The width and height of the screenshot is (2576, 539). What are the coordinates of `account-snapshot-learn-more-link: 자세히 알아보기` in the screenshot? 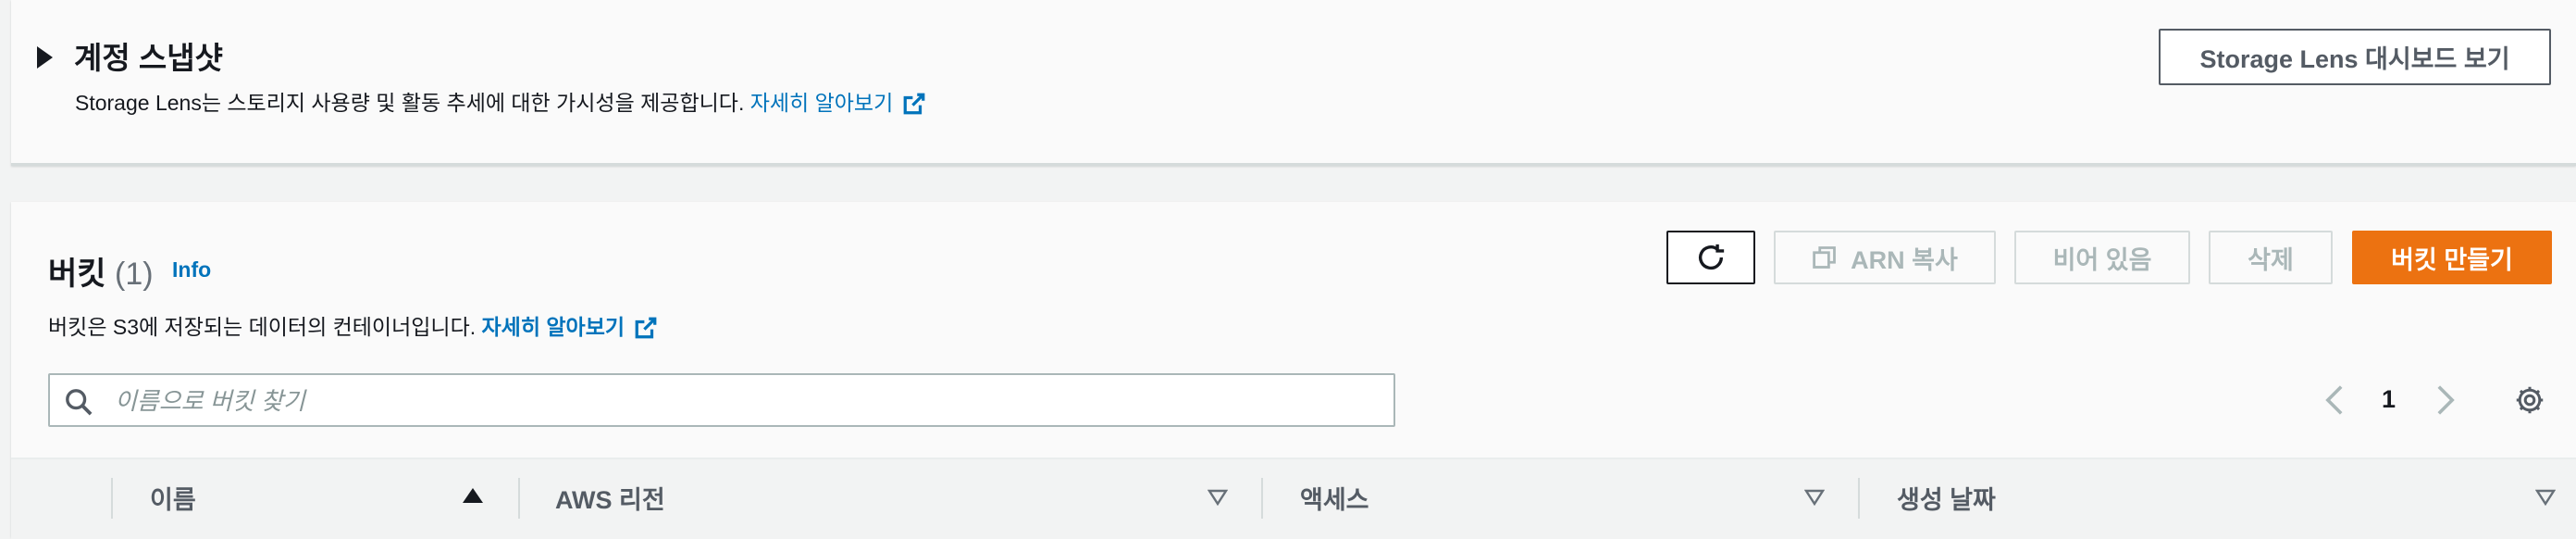 It's located at (822, 103).